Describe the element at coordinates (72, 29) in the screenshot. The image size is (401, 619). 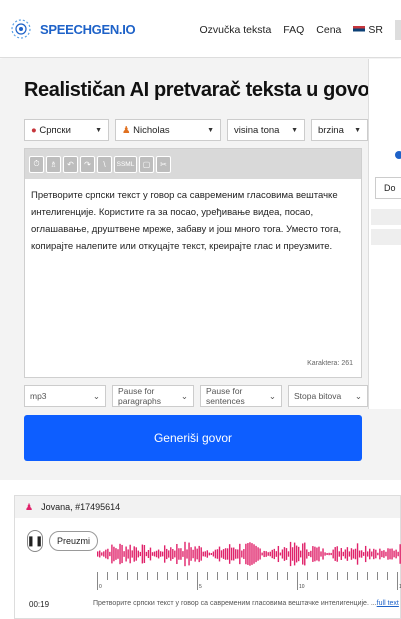
I see `logo: SPEECHGEN.IO` at that location.